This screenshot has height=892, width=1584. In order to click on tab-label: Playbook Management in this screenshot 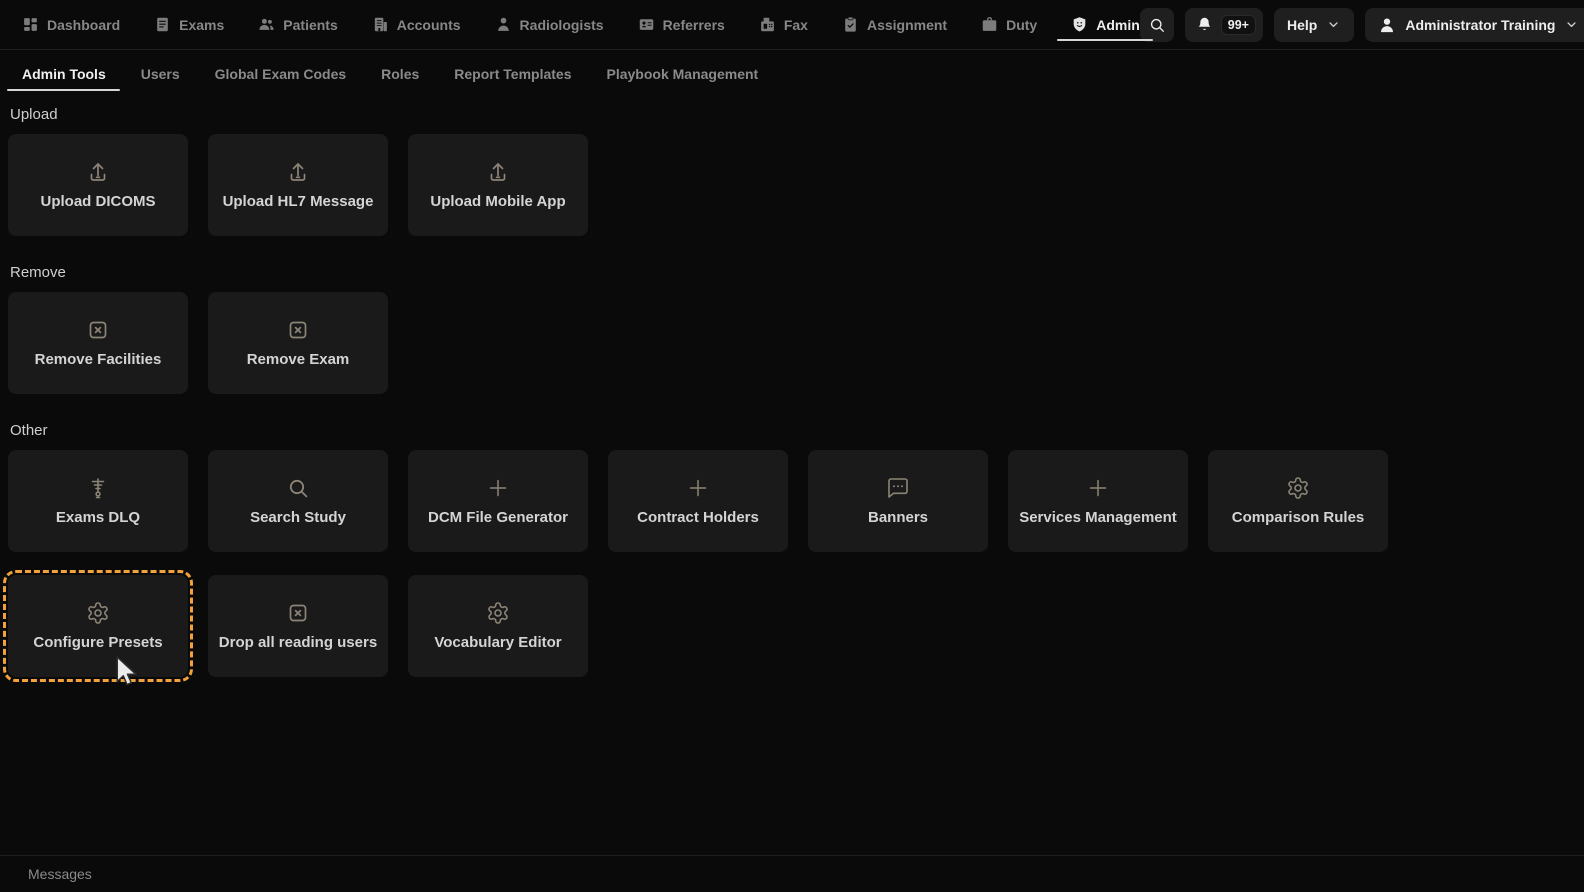, I will do `click(682, 74)`.